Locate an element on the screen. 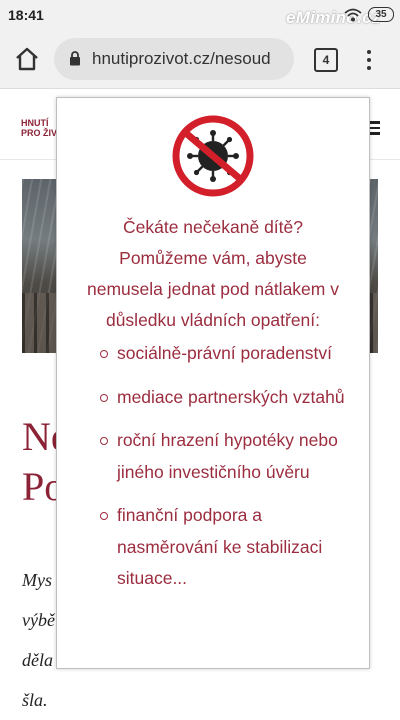  list-item-label: sociálně-právní poradenství is located at coordinates (224, 353).